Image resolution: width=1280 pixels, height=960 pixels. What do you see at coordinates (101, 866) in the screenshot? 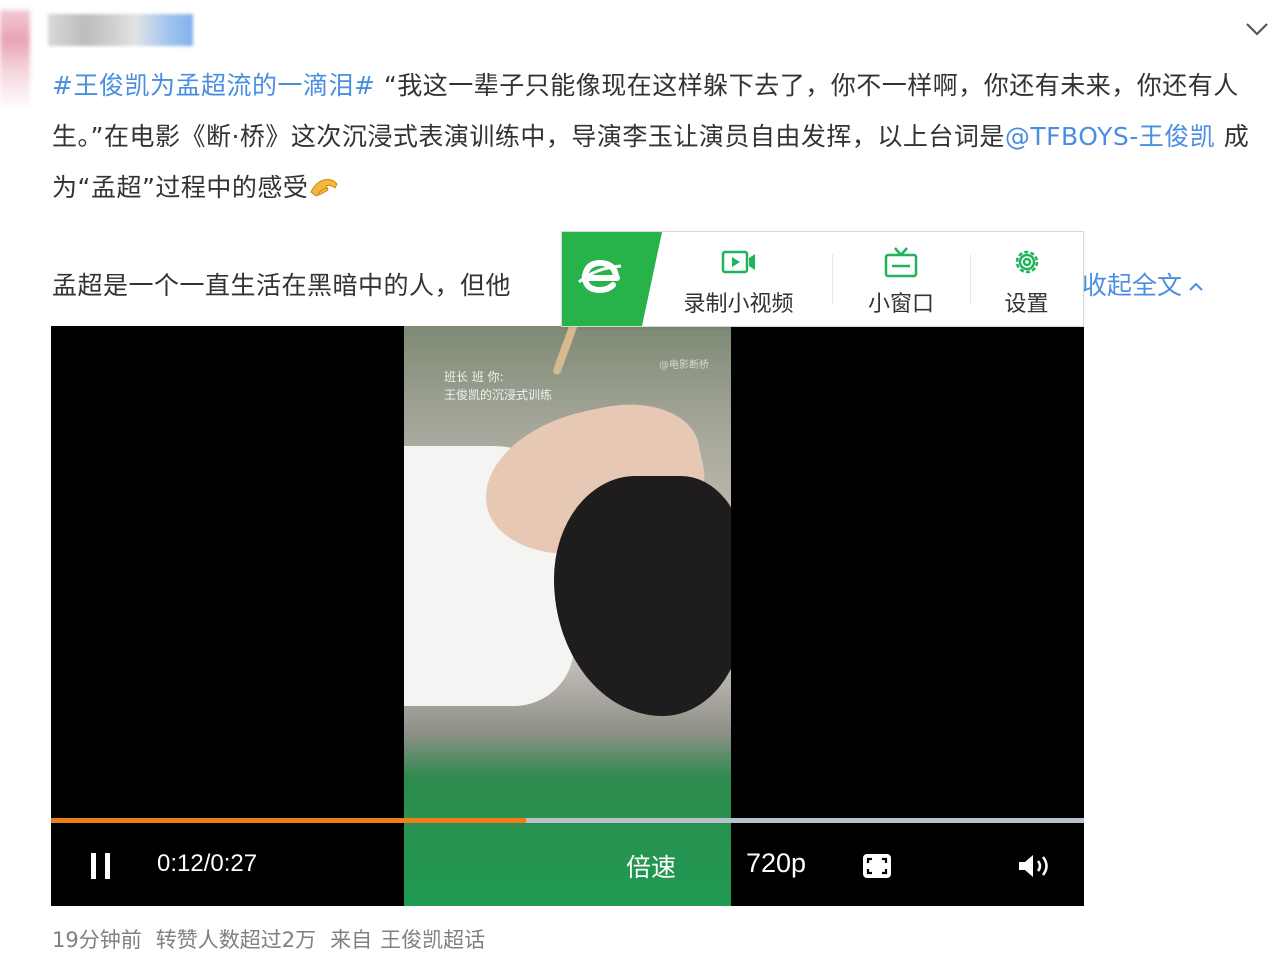
I see `pause-icon` at bounding box center [101, 866].